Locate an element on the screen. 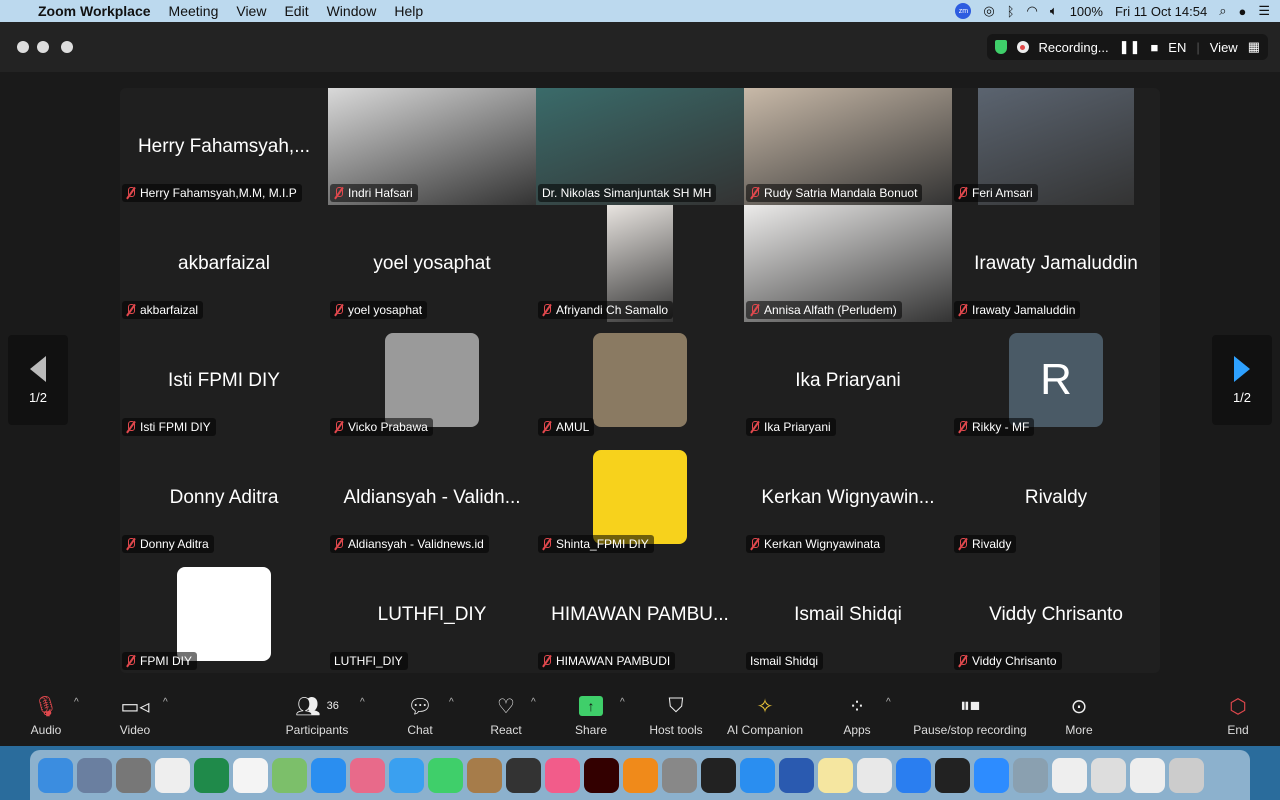  react-options-caret: ^ is located at coordinates (533, 702).